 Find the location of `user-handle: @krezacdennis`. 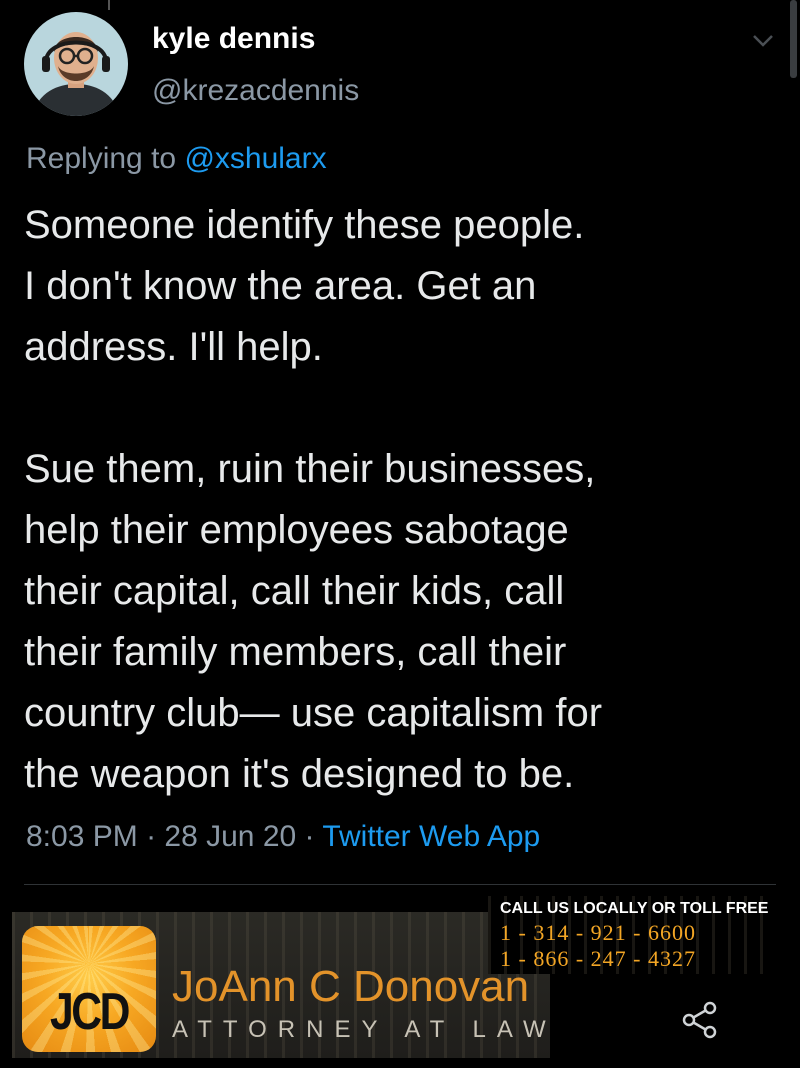

user-handle: @krezacdennis is located at coordinates (255, 91).